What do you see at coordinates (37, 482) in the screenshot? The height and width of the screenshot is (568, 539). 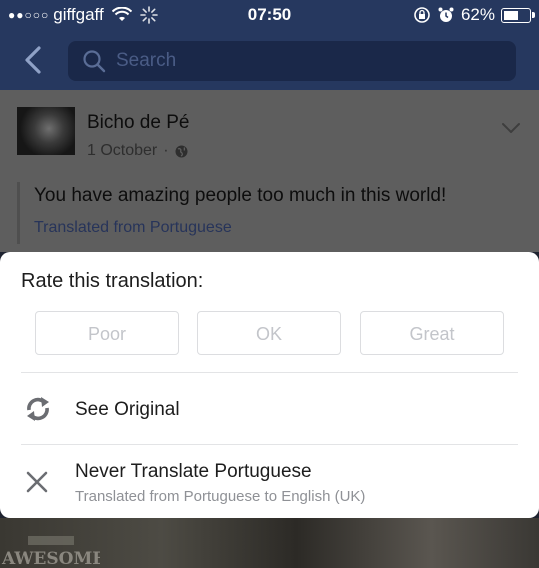 I see `close-icon` at bounding box center [37, 482].